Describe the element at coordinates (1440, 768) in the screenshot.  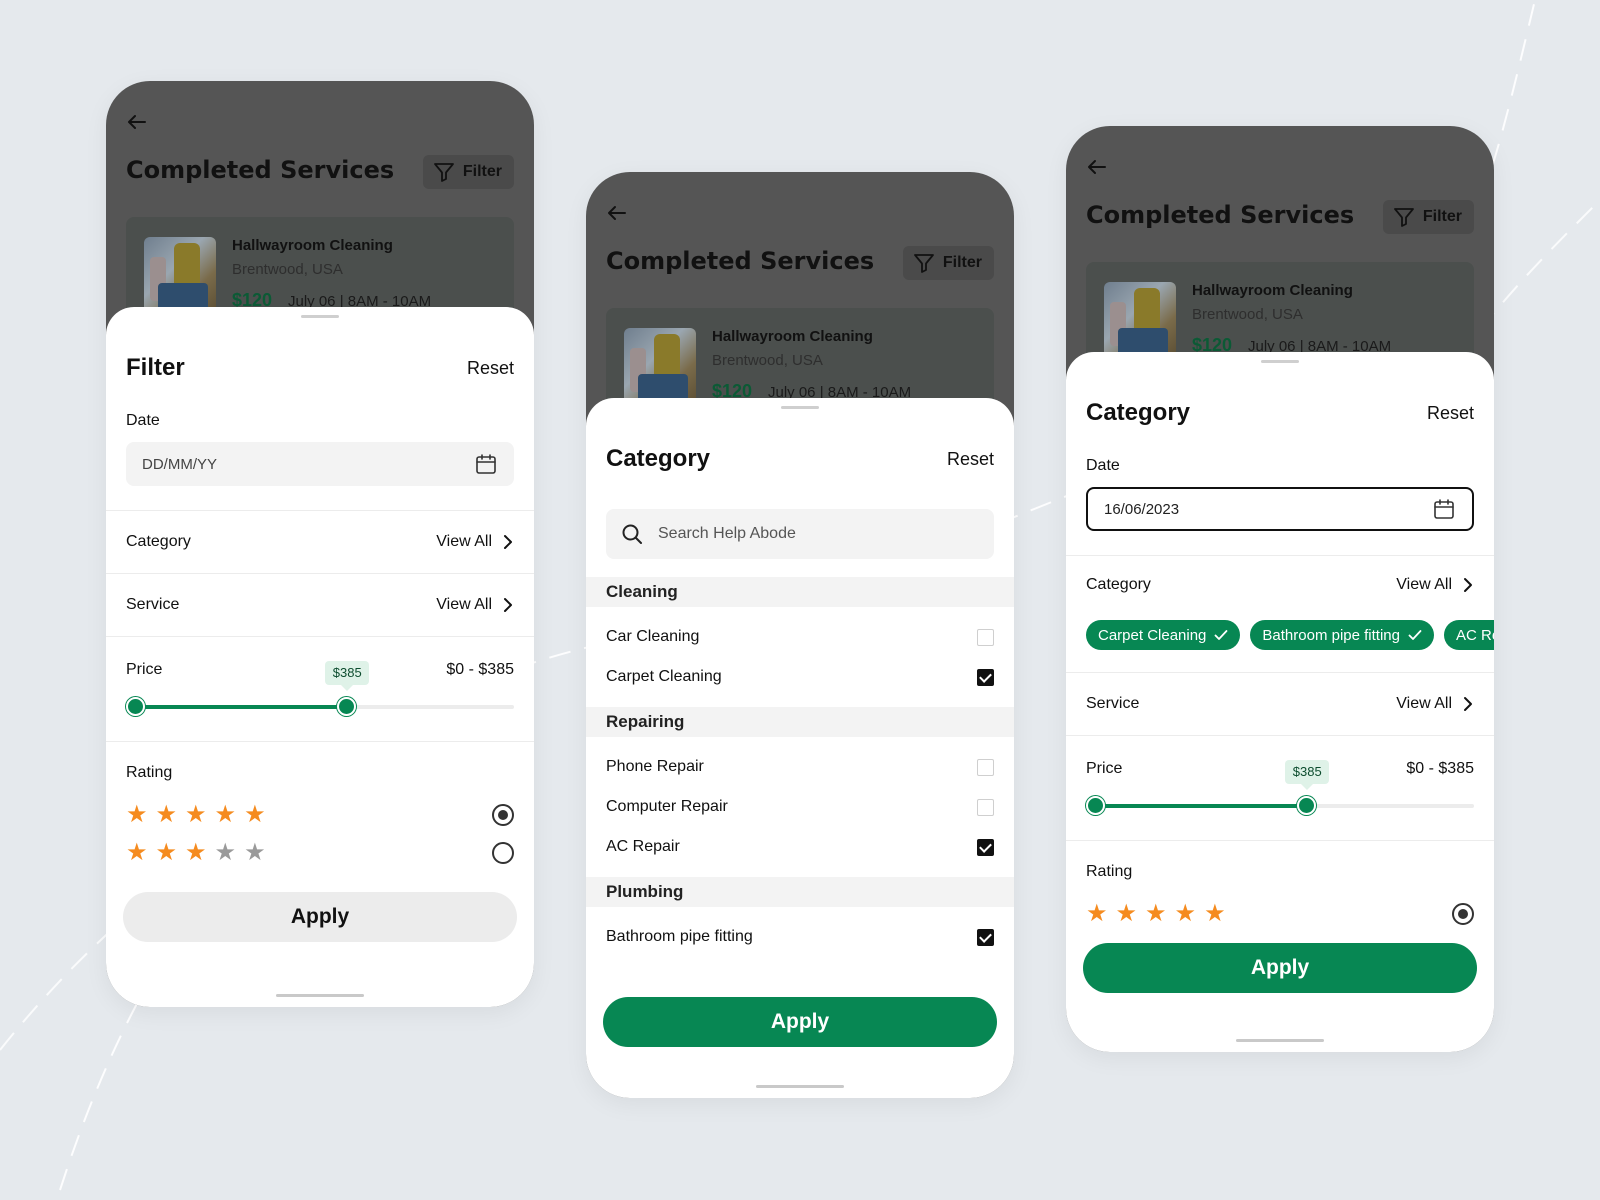
I see `price-range: $0 - $385` at that location.